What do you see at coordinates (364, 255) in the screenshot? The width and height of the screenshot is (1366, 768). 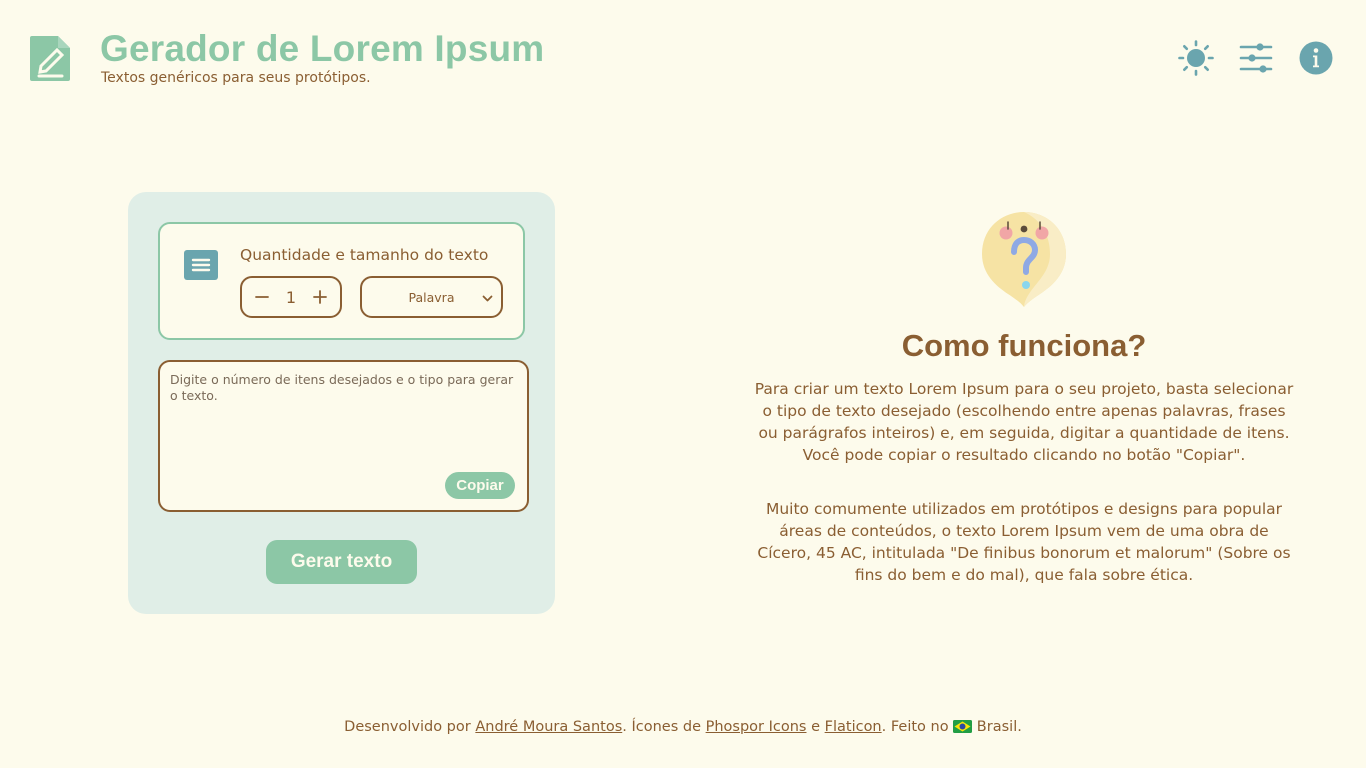 I see `config-label: Quantidade e tamanho do texto` at bounding box center [364, 255].